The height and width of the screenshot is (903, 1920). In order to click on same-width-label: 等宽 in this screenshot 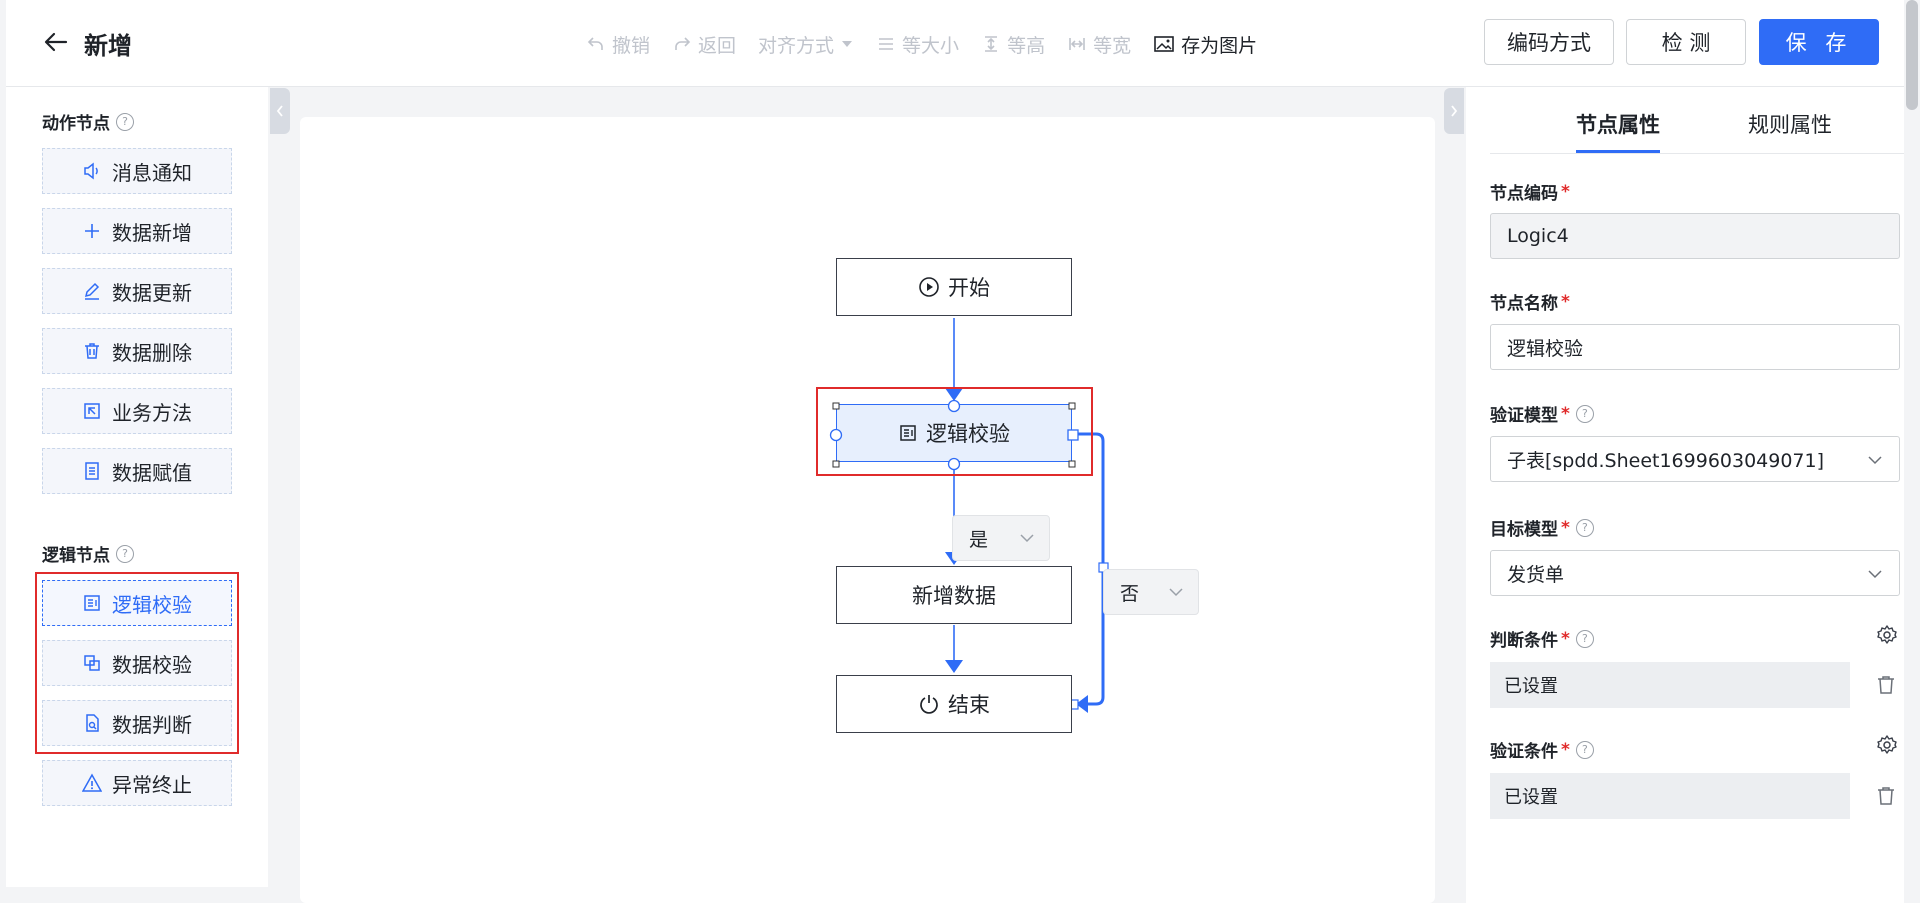, I will do `click(1112, 45)`.